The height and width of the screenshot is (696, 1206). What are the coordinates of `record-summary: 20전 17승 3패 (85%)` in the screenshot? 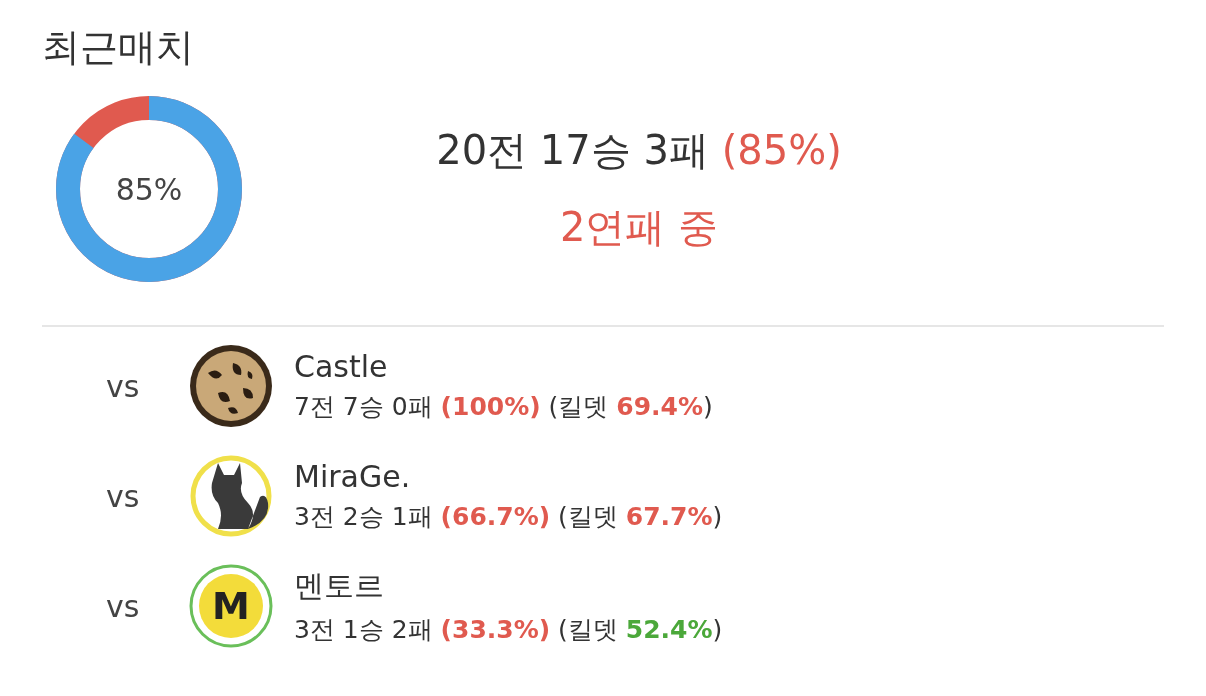 It's located at (639, 150).